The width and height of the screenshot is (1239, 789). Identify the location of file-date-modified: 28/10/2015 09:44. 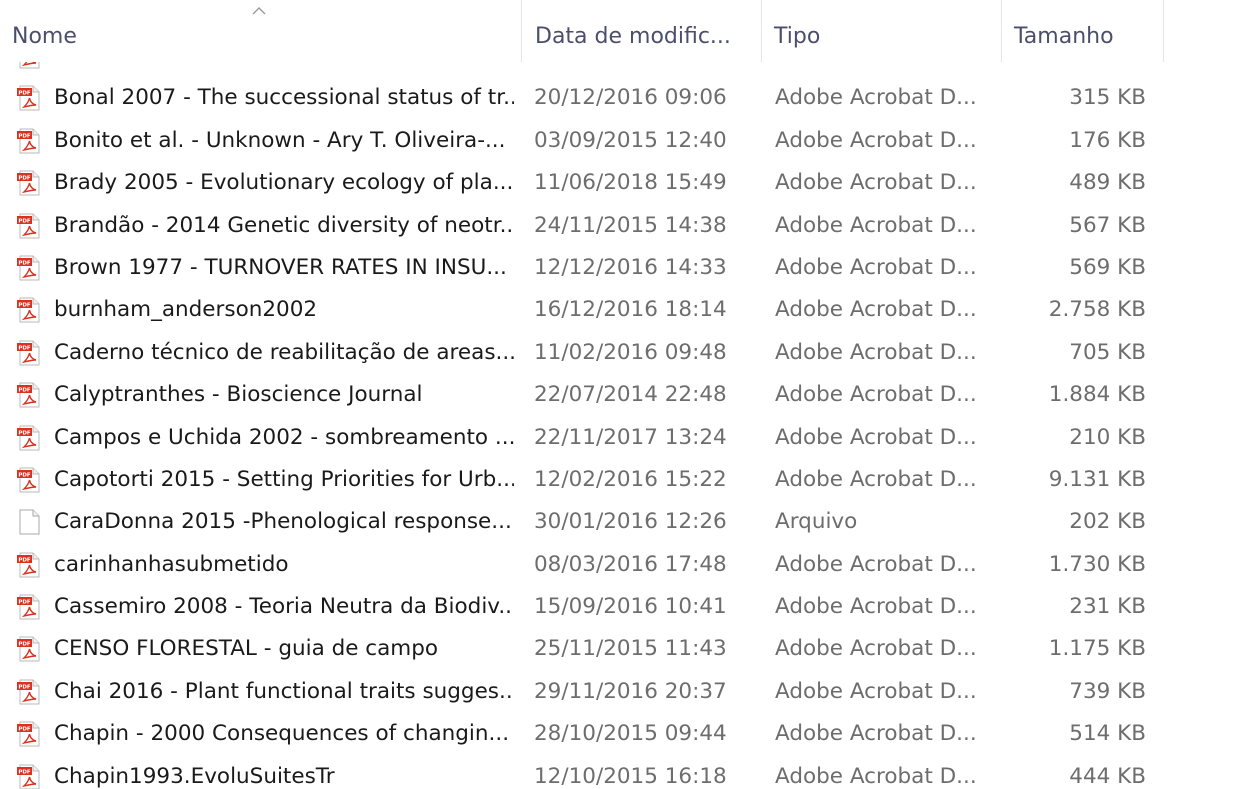
(630, 734).